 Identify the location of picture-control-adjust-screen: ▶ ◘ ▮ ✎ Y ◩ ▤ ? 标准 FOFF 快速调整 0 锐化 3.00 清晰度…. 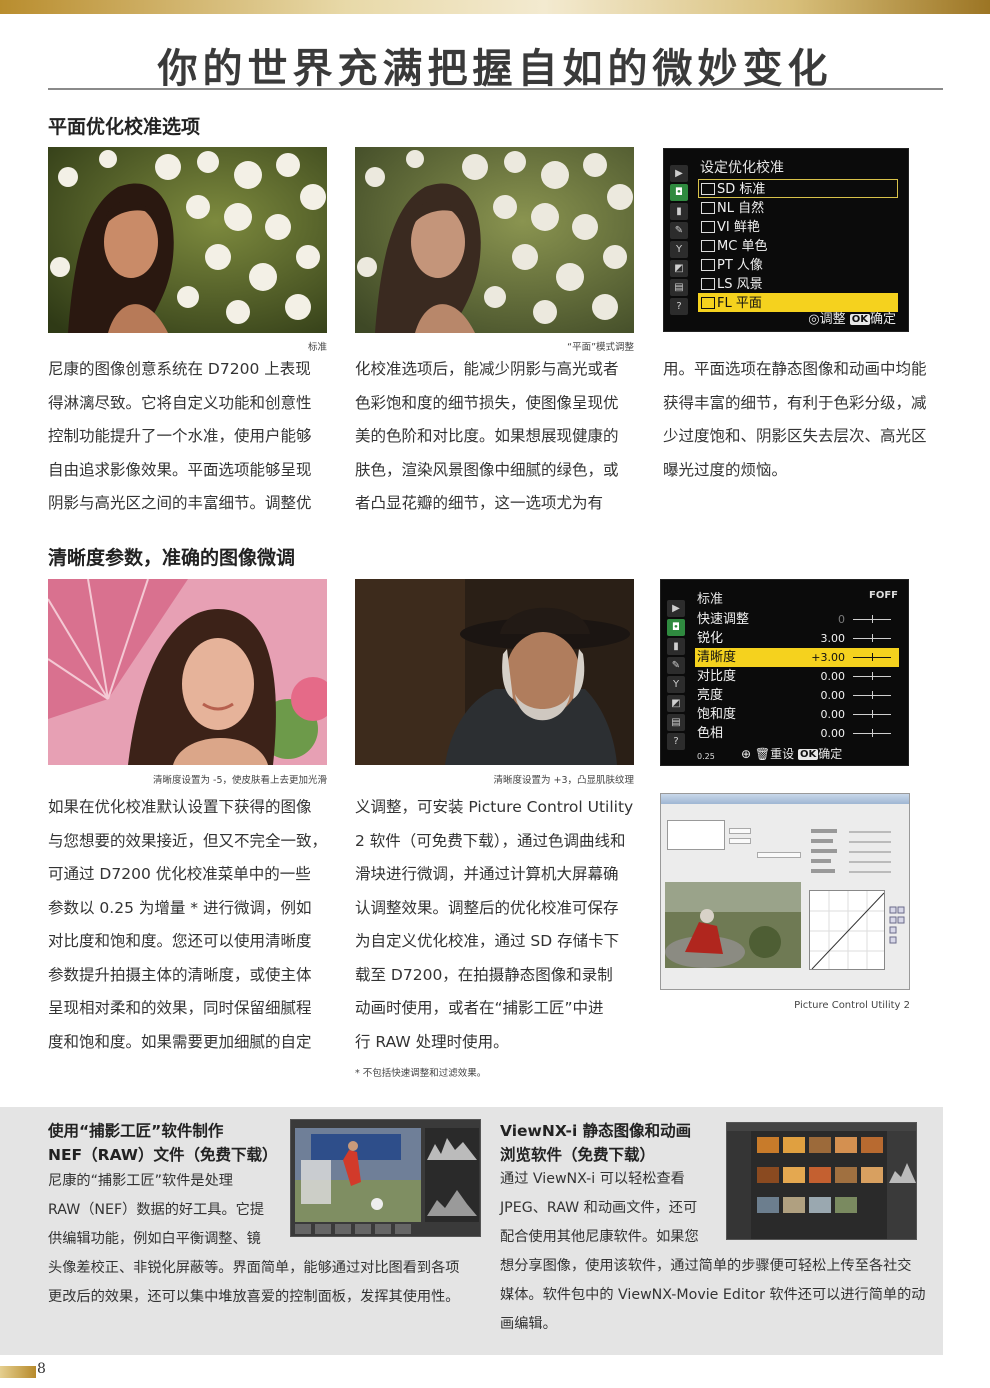
(784, 672).